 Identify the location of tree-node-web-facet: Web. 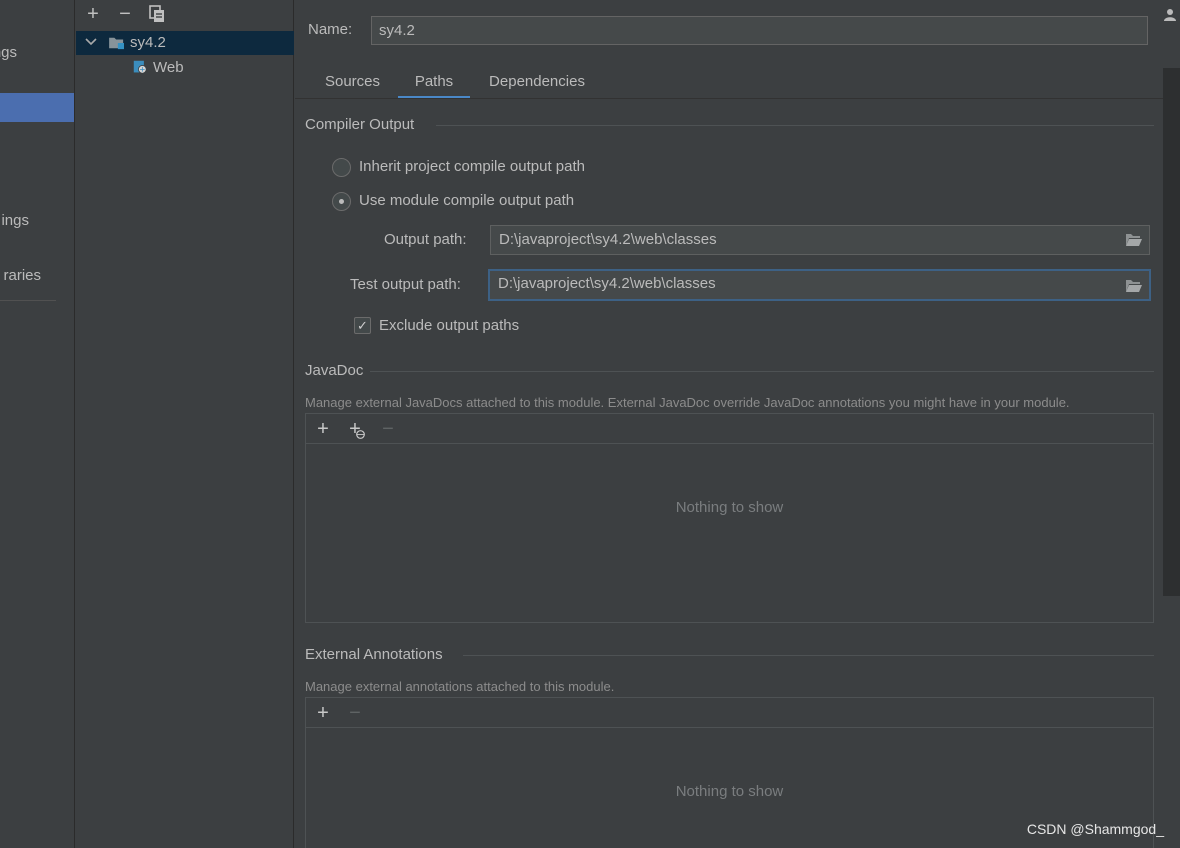
(185, 68).